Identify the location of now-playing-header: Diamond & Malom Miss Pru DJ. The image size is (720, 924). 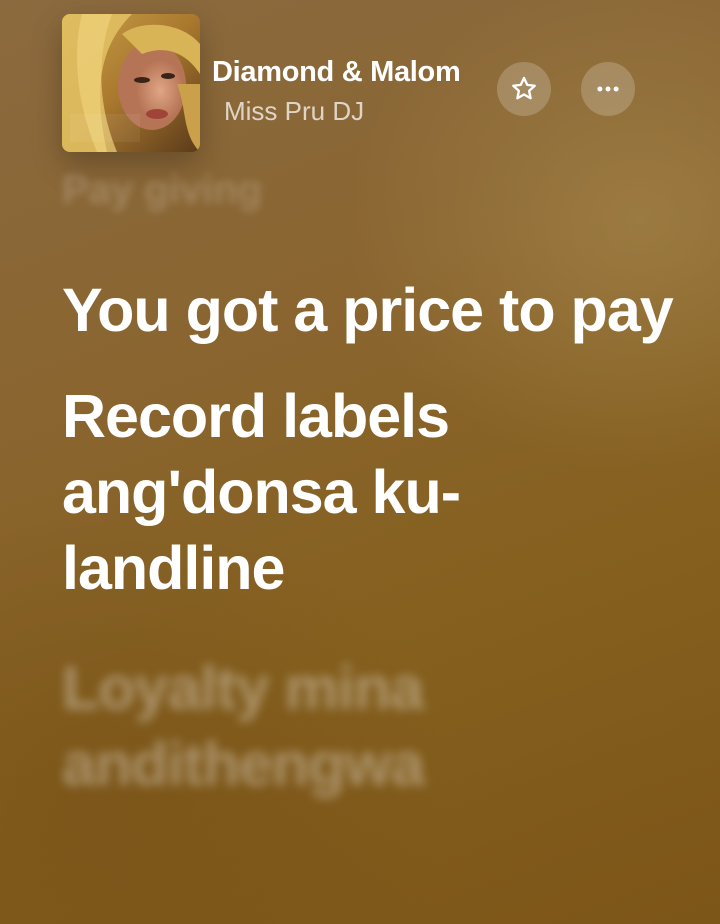
(362, 84).